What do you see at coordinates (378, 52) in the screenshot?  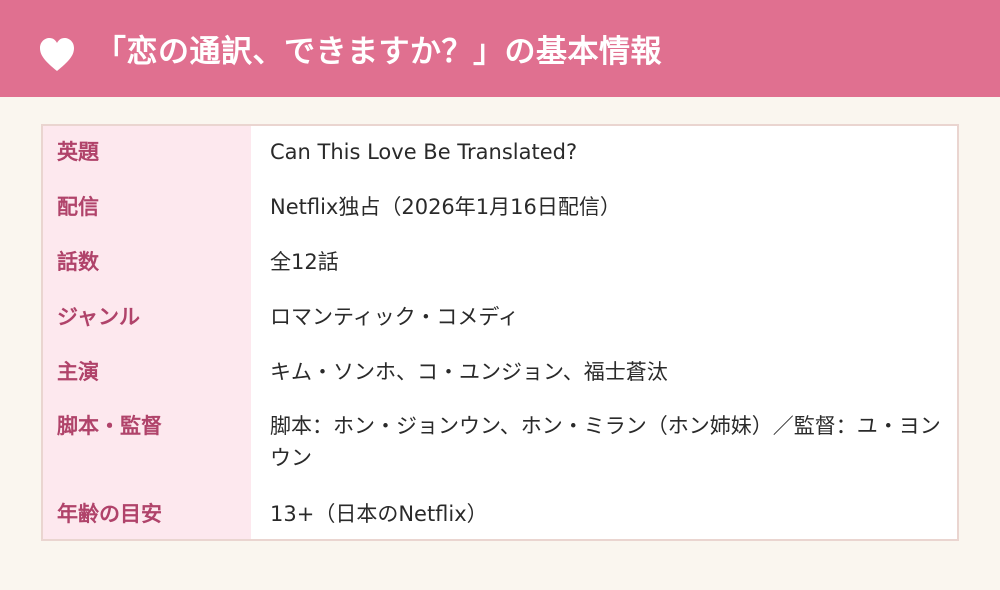 I see `page-title: 「恋の通訳、できますか？」の基本情報` at bounding box center [378, 52].